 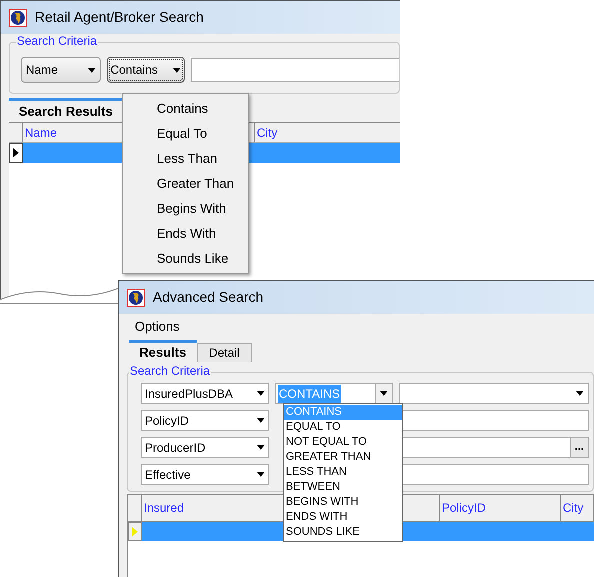 What do you see at coordinates (208, 297) in the screenshot?
I see `window-title: Advanced Search` at bounding box center [208, 297].